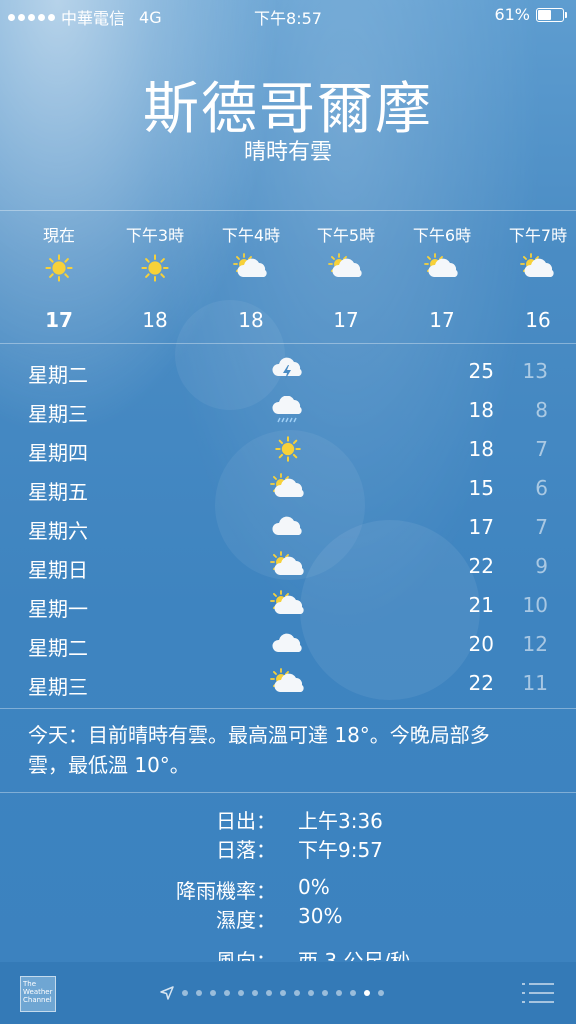 This screenshot has height=1024, width=576. Describe the element at coordinates (58, 492) in the screenshot. I see `day-name: 星期五` at that location.